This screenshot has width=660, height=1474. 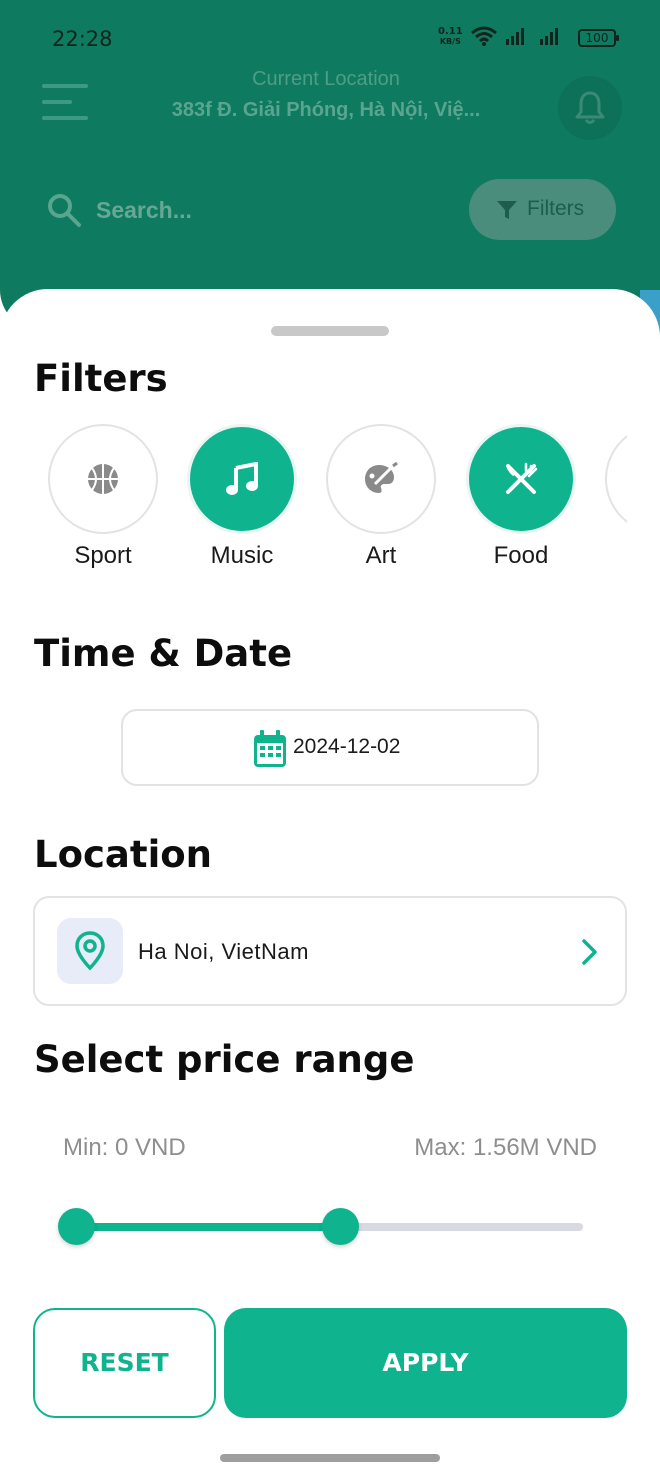 I want to click on category-sport-circle, so click(x=103, y=479).